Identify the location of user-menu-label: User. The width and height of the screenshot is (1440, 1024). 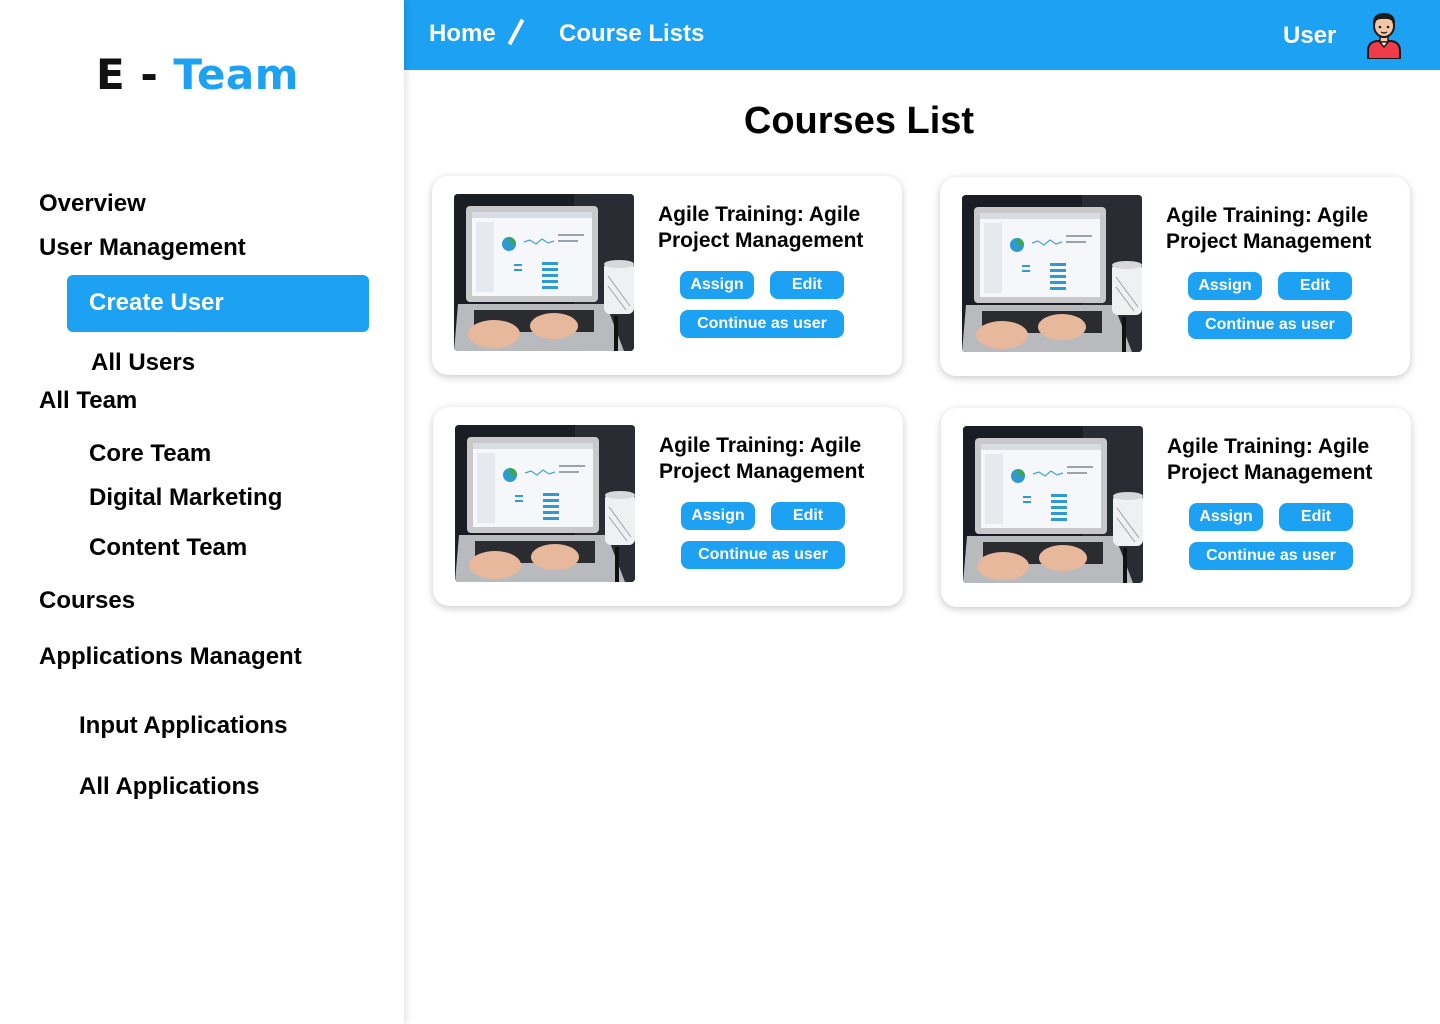
(1309, 36).